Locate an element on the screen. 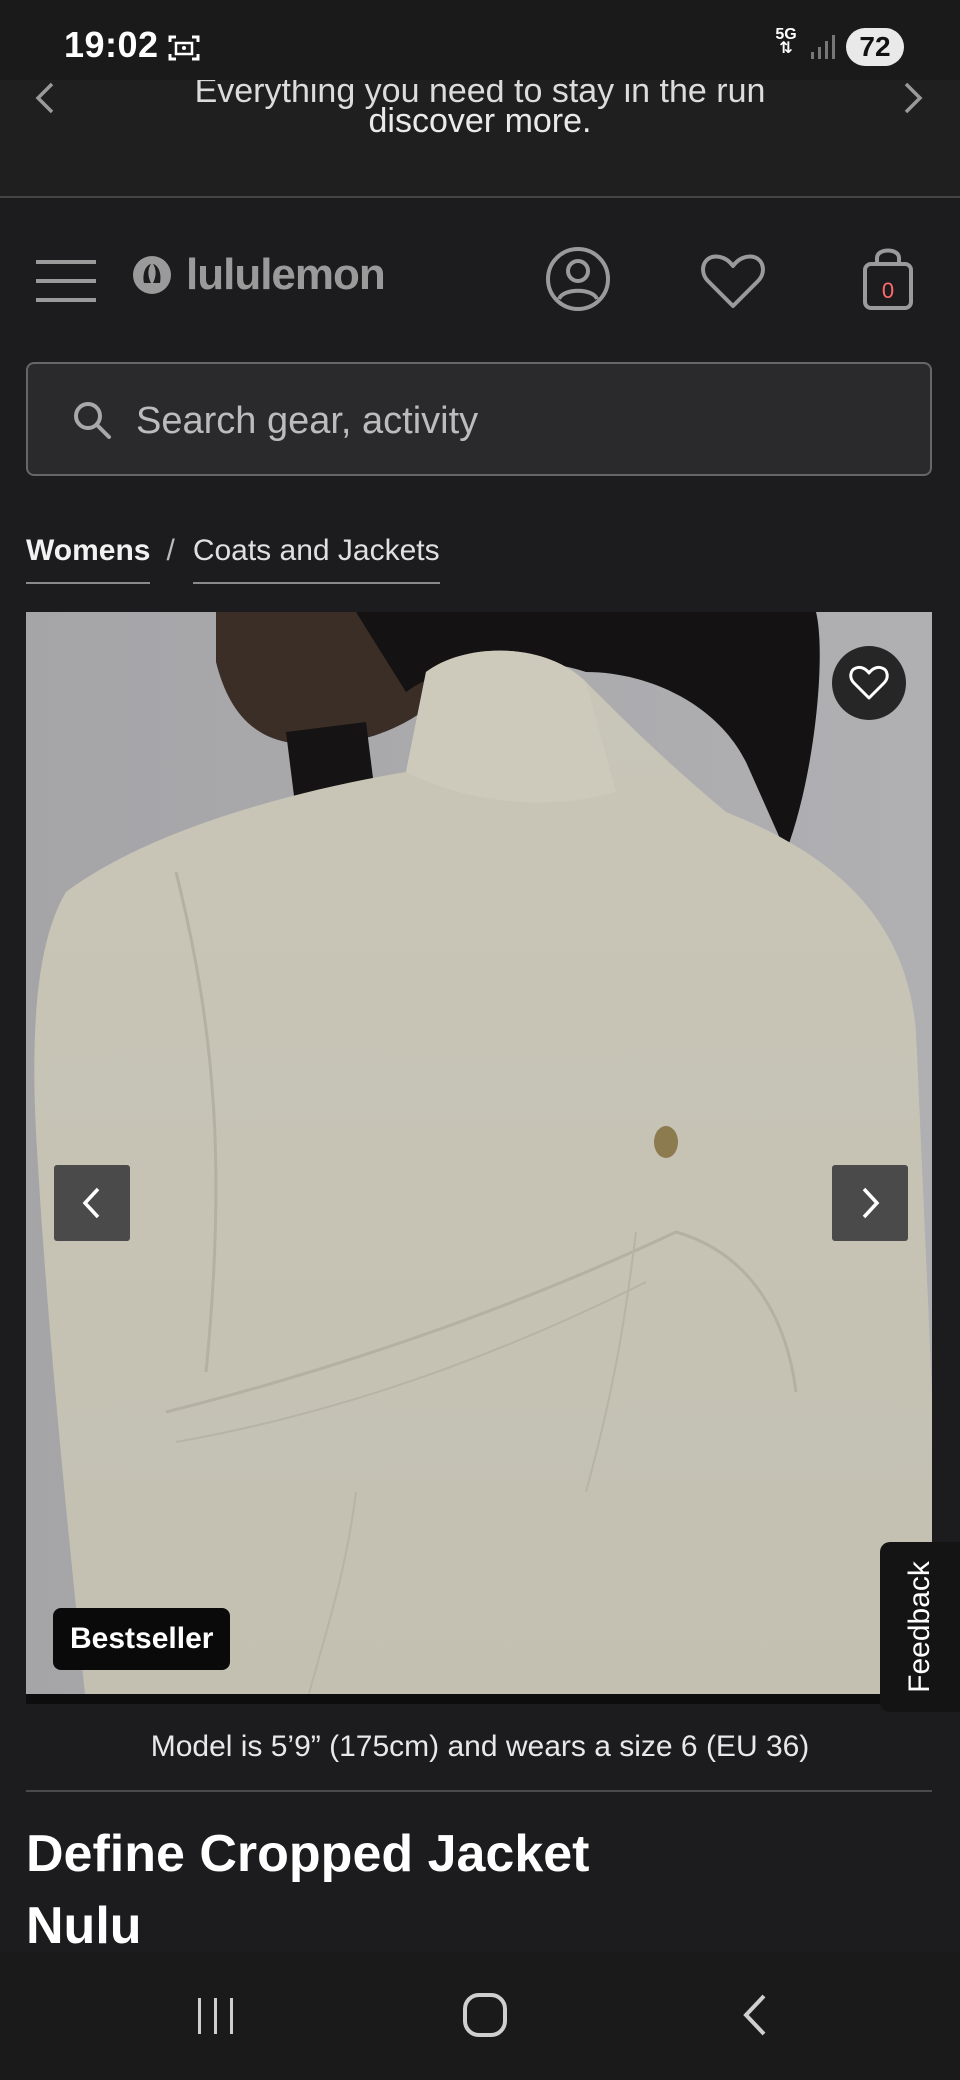 This screenshot has width=960, height=2080. bestseller-badge: Bestseller is located at coordinates (142, 1639).